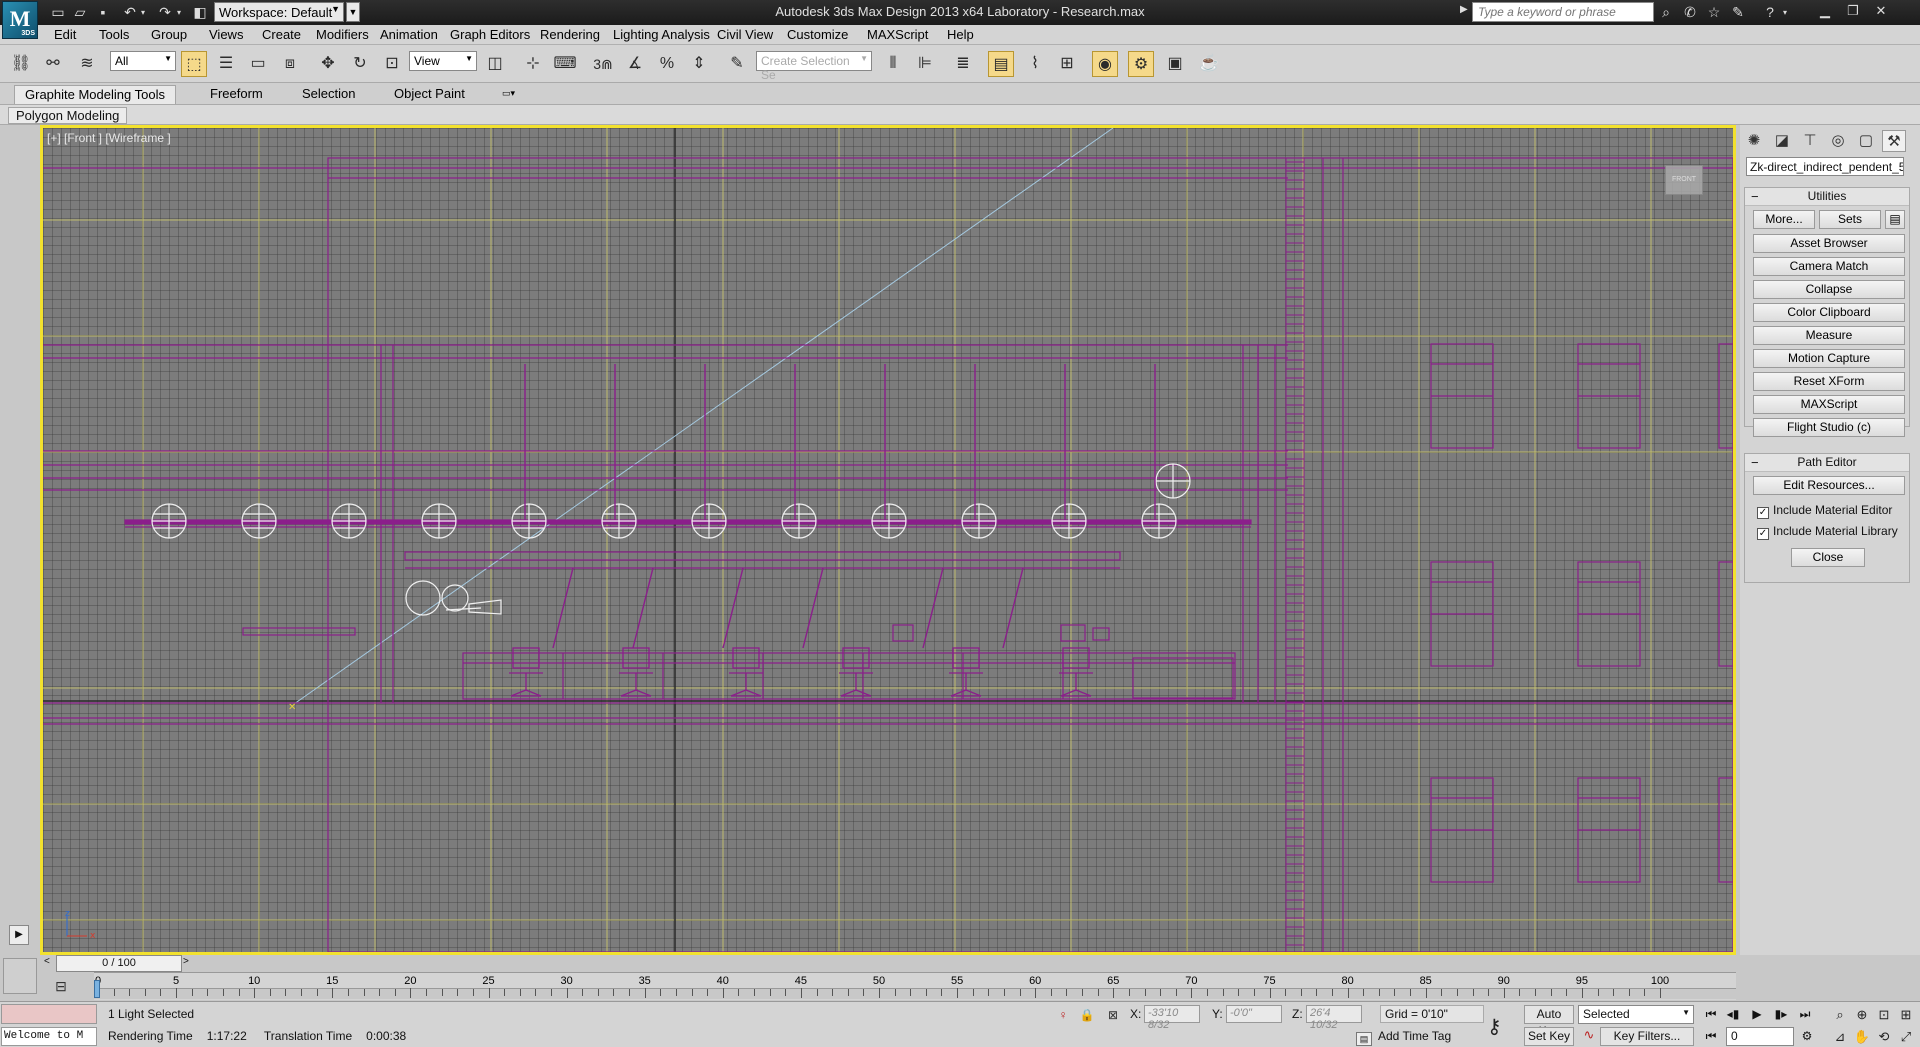  What do you see at coordinates (226, 34) in the screenshot?
I see `menu-views: Views` at bounding box center [226, 34].